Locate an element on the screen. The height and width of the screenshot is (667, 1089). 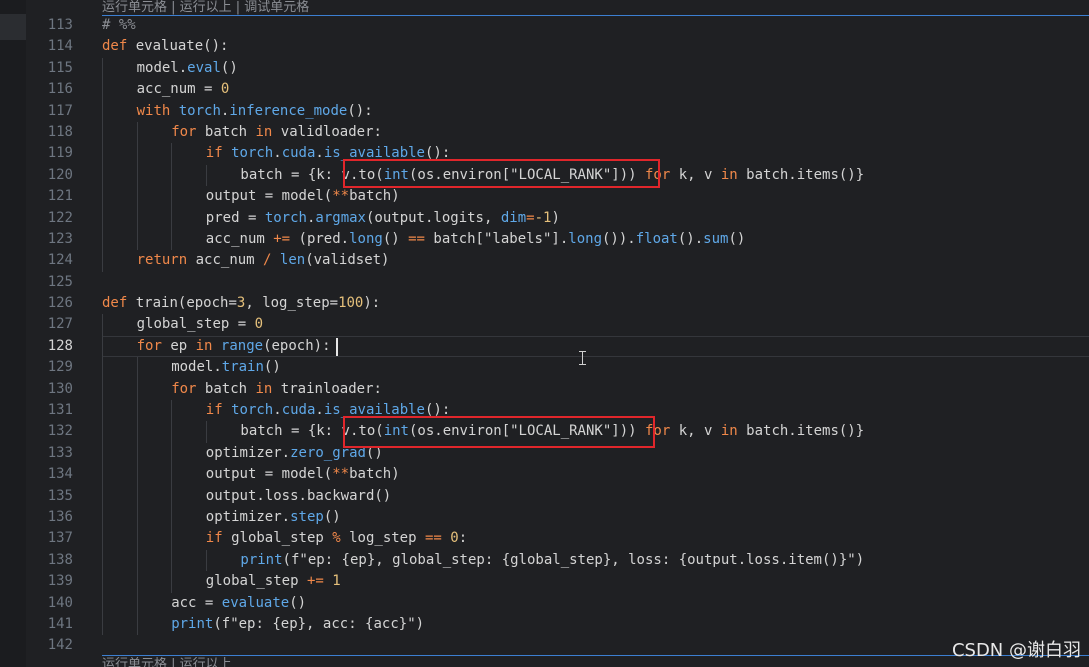
code-token: with is located at coordinates (153, 110).